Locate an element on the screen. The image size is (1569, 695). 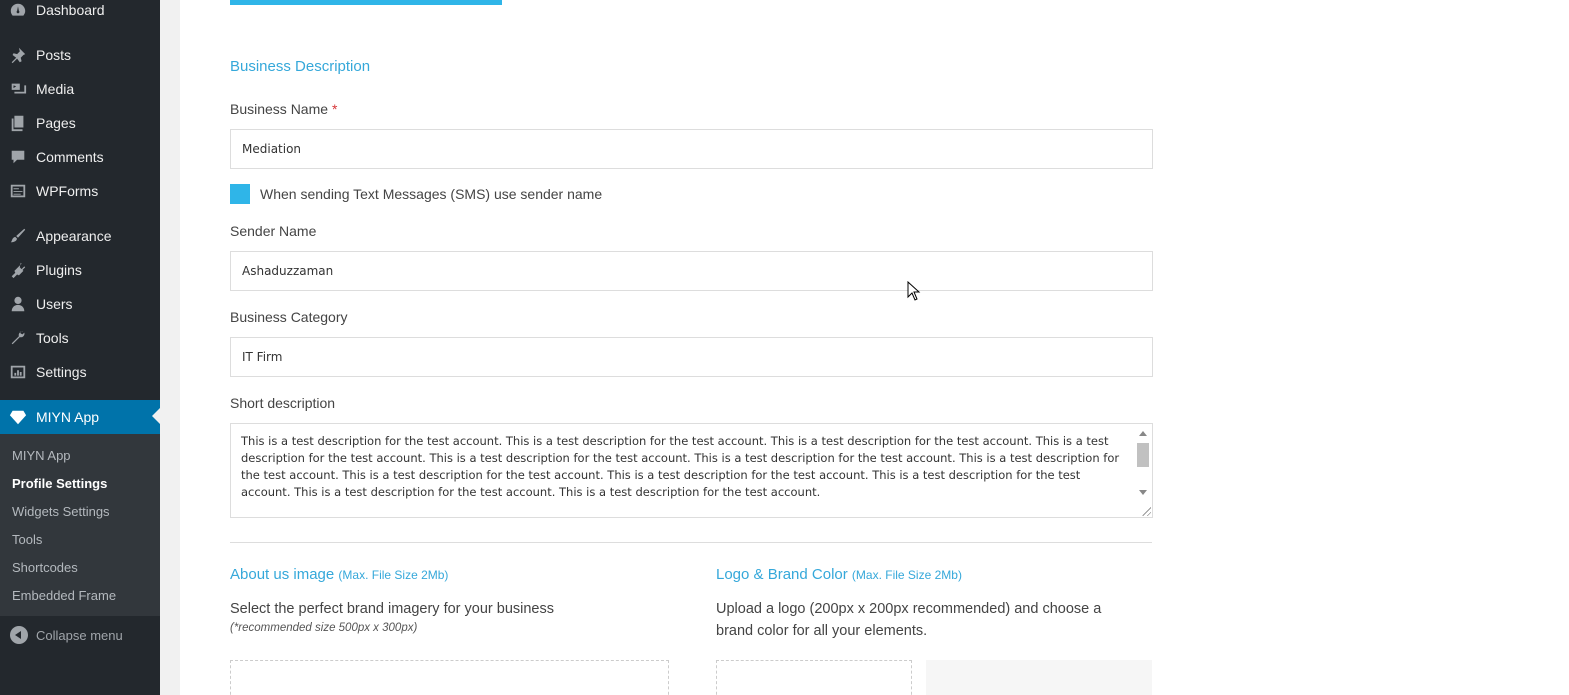
media-icon is located at coordinates (18, 89).